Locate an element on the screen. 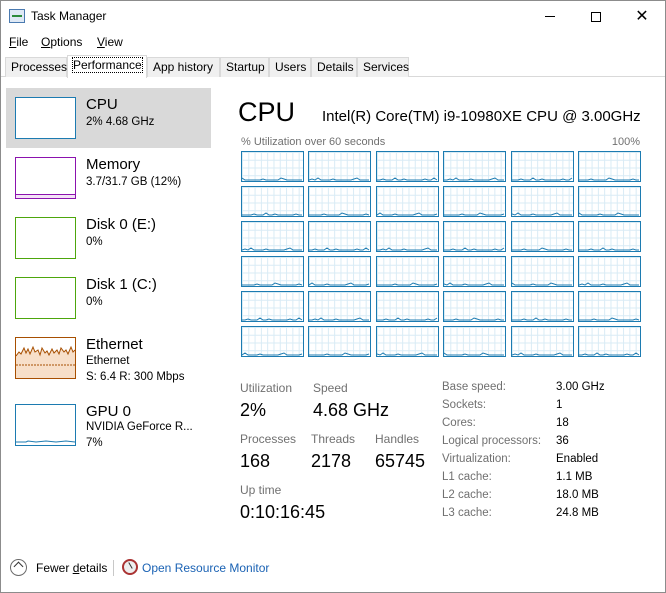 The height and width of the screenshot is (593, 666). utilization-label: Utilization is located at coordinates (266, 388).